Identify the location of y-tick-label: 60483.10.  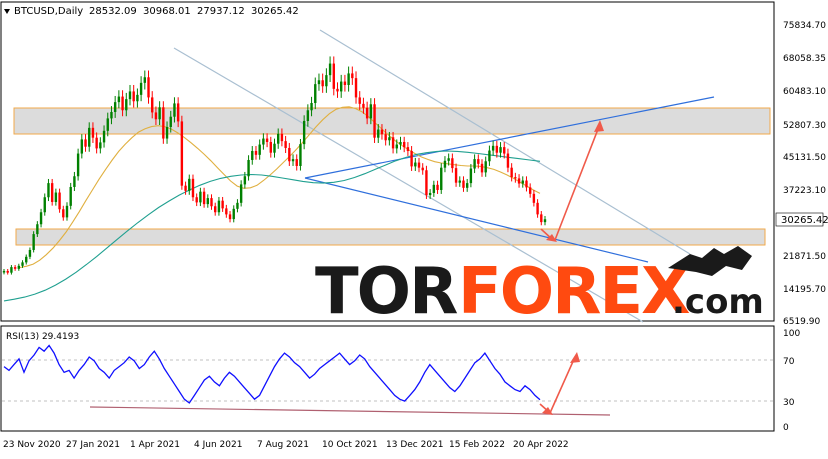
(804, 92).